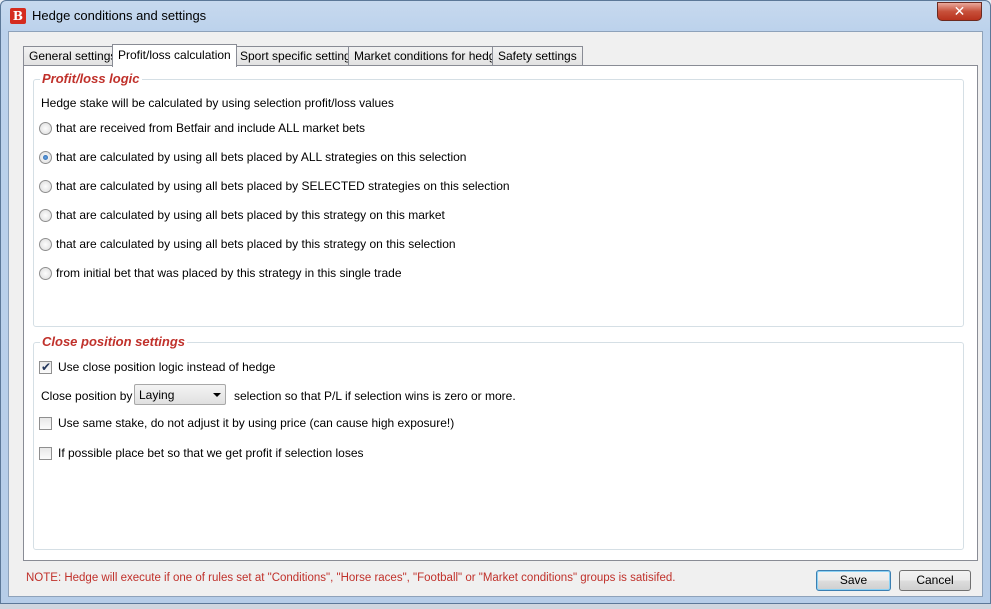 This screenshot has height=609, width=991. What do you see at coordinates (935, 580) in the screenshot?
I see `cancel-button: Cancel` at bounding box center [935, 580].